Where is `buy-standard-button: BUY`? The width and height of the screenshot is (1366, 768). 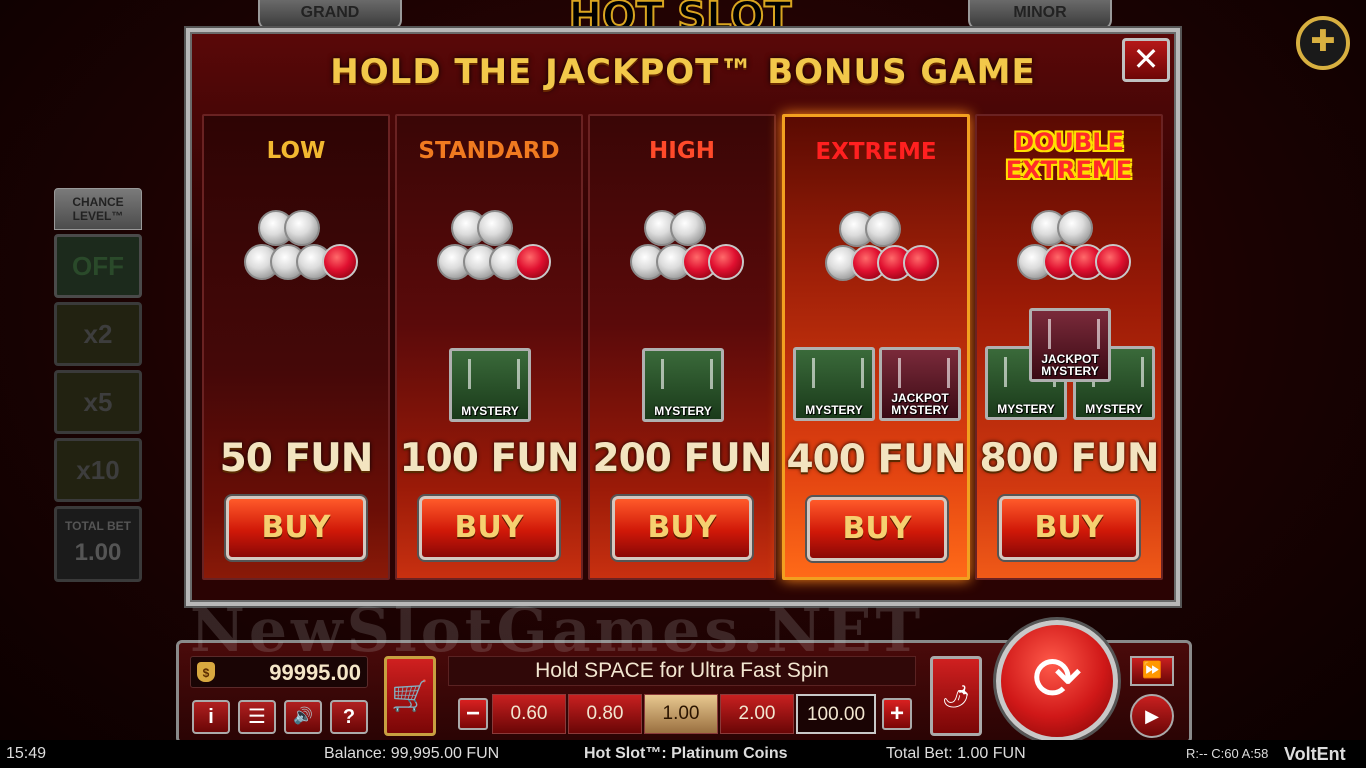 buy-standard-button: BUY is located at coordinates (489, 528).